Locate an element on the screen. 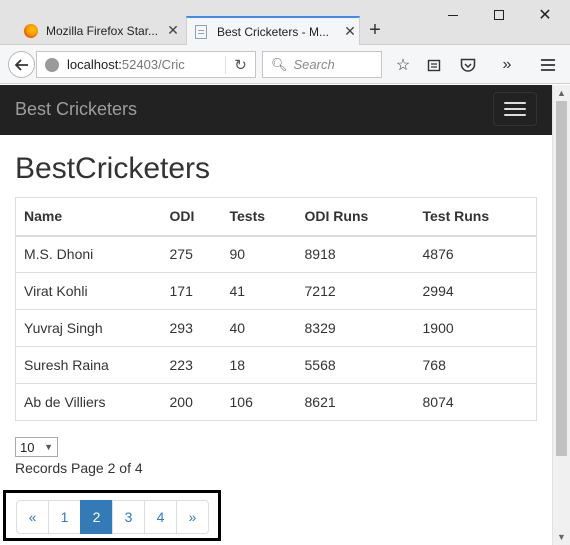 The width and height of the screenshot is (570, 545). table-row: Virat Kohli 171 41 7212 2994 is located at coordinates (276, 291).